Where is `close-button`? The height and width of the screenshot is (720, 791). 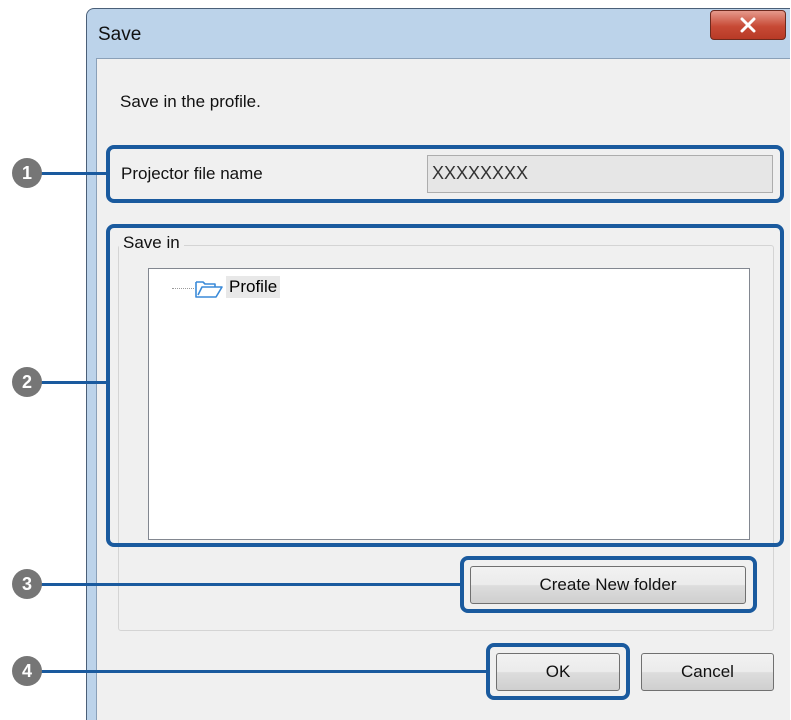
close-button is located at coordinates (748, 25).